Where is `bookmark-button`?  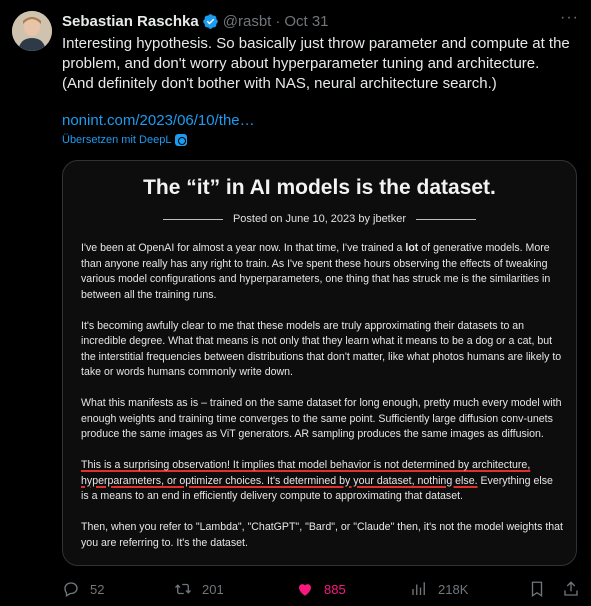
bookmark-button is located at coordinates (537, 589).